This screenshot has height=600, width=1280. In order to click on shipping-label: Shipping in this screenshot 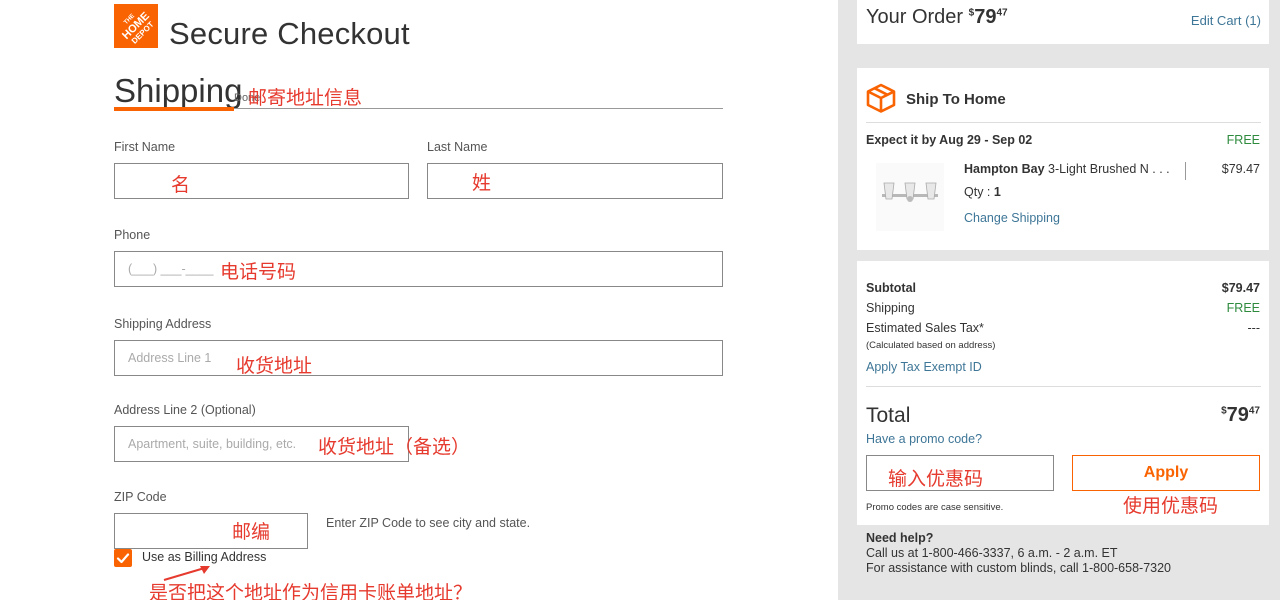, I will do `click(890, 308)`.